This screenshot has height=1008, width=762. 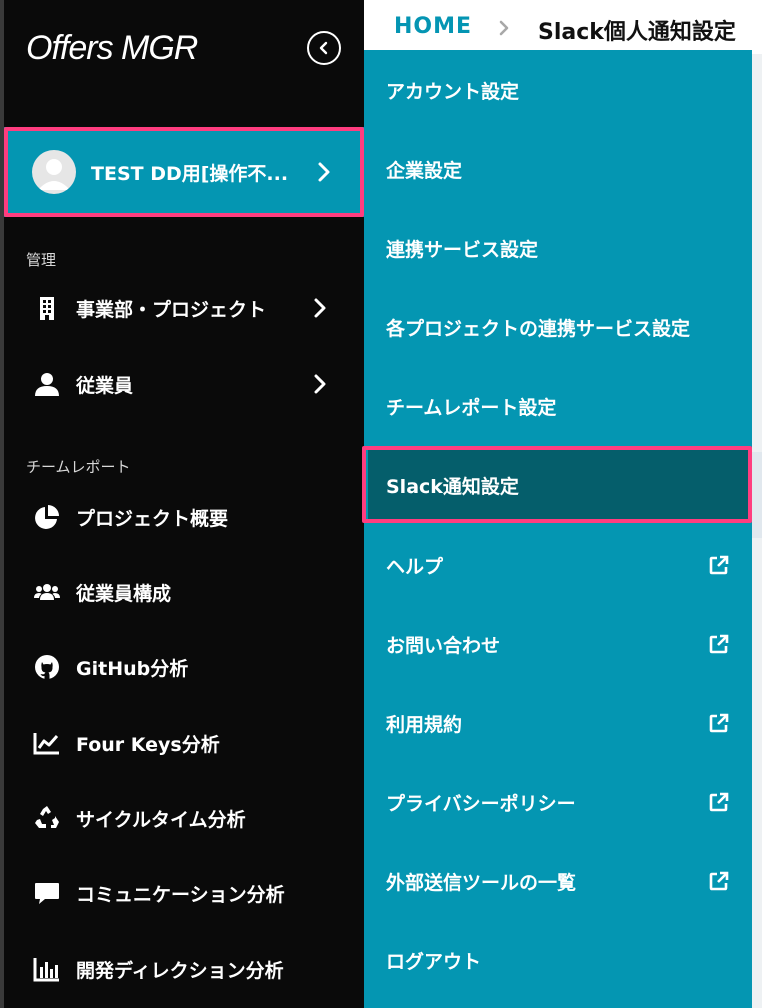 What do you see at coordinates (637, 32) in the screenshot?
I see `breadcrumb-current-page: Slack個人通知設定` at bounding box center [637, 32].